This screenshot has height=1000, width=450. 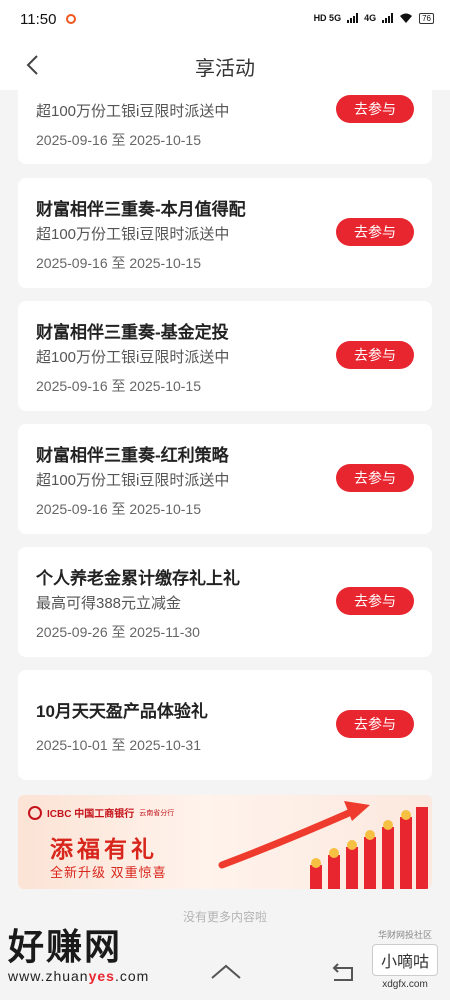 What do you see at coordinates (132, 332) in the screenshot?
I see `activity-title: 财富相伴三重奏-基金定投` at bounding box center [132, 332].